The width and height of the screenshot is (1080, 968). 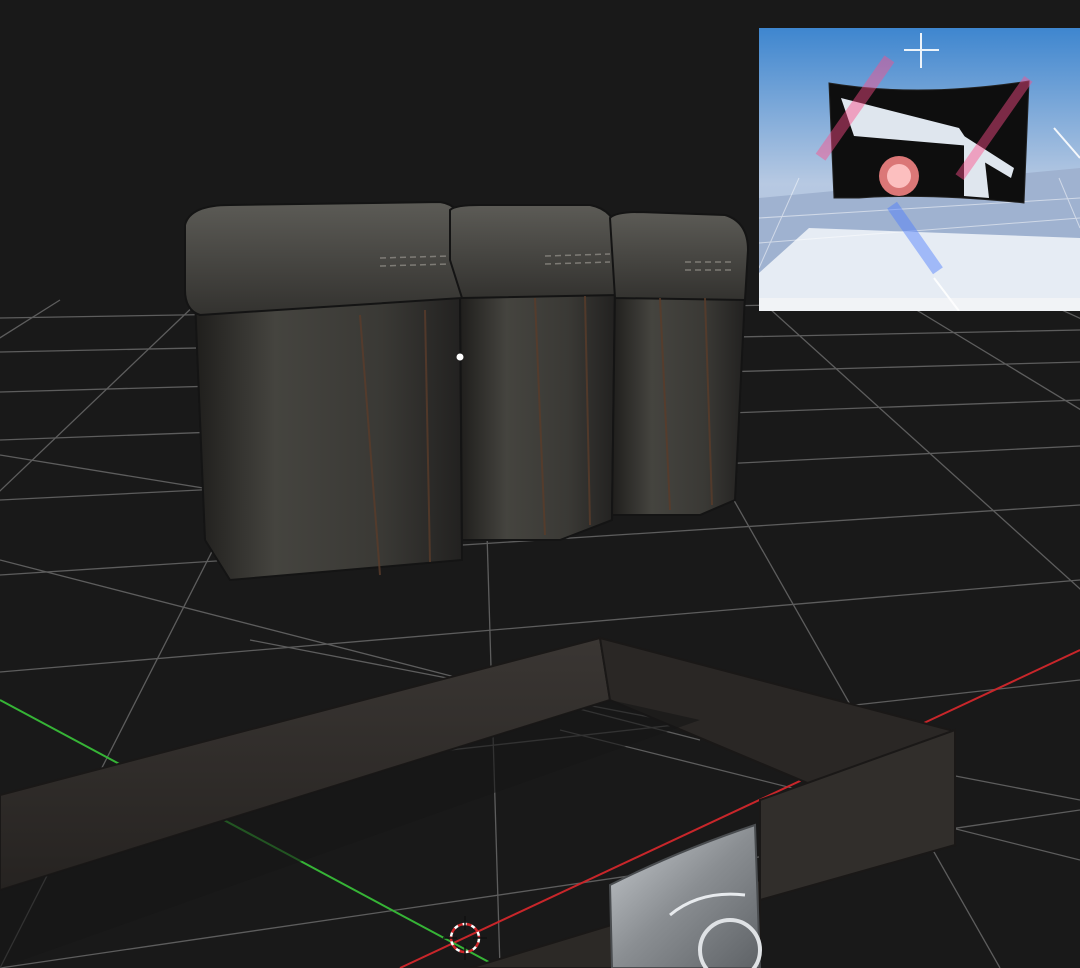 What do you see at coordinates (460, 357) in the screenshot?
I see `origin-point` at bounding box center [460, 357].